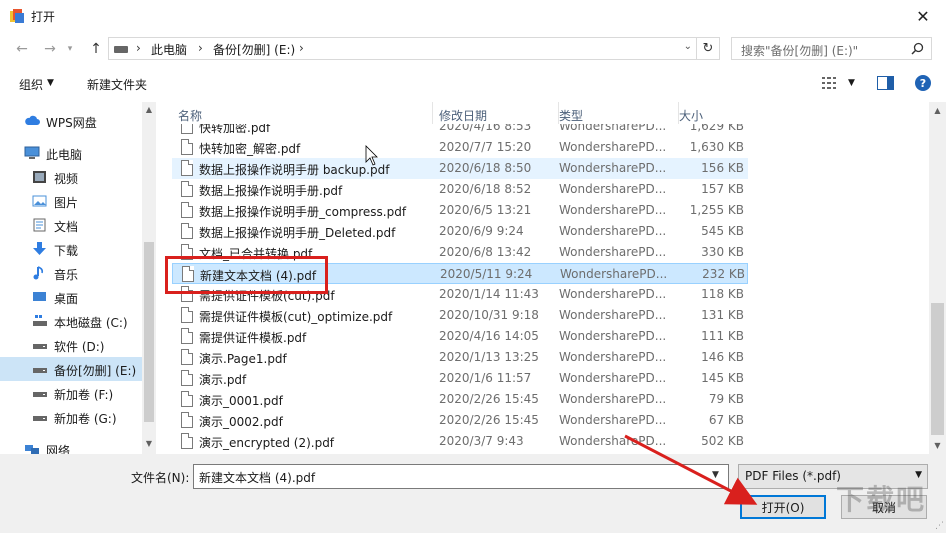 Image resolution: width=946 pixels, height=533 pixels. What do you see at coordinates (253, 338) in the screenshot?
I see `file-name: 需提供证件模板.pdf` at bounding box center [253, 338].